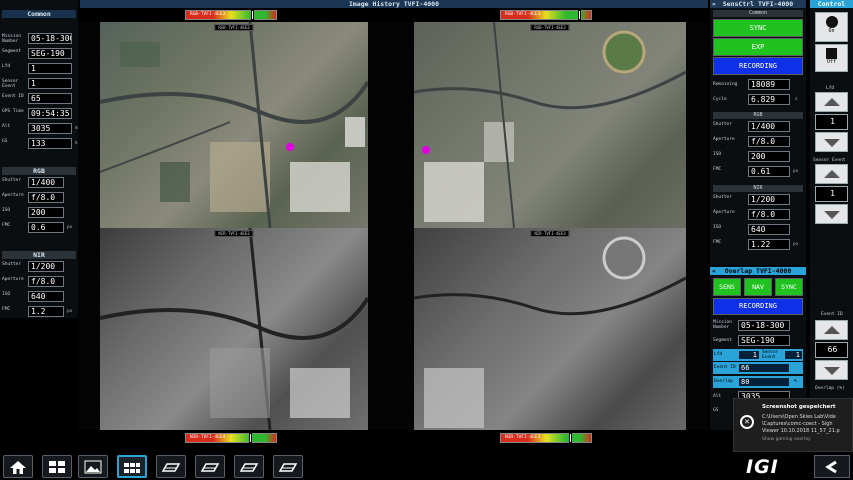 The image size is (853, 480). I want to click on lp-nir-fmc-label: FMC, so click(6, 309).